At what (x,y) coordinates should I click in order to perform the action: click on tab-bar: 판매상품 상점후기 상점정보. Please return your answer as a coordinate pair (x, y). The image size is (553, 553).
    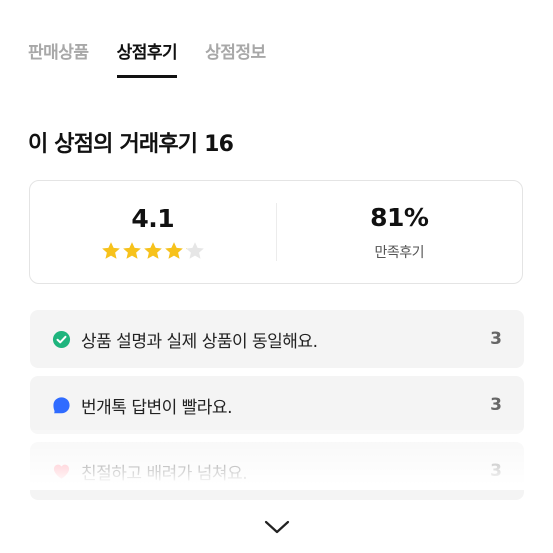
    Looking at the image, I should click on (147, 58).